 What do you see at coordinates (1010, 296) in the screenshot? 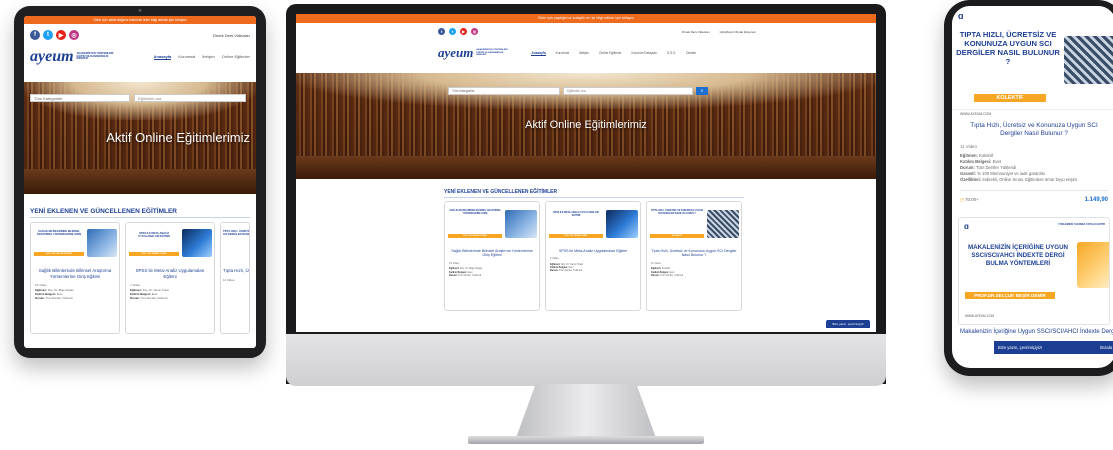
I see `course-author: PROF.DR.SELÇUK BEŞİR DEMİR` at bounding box center [1010, 296].